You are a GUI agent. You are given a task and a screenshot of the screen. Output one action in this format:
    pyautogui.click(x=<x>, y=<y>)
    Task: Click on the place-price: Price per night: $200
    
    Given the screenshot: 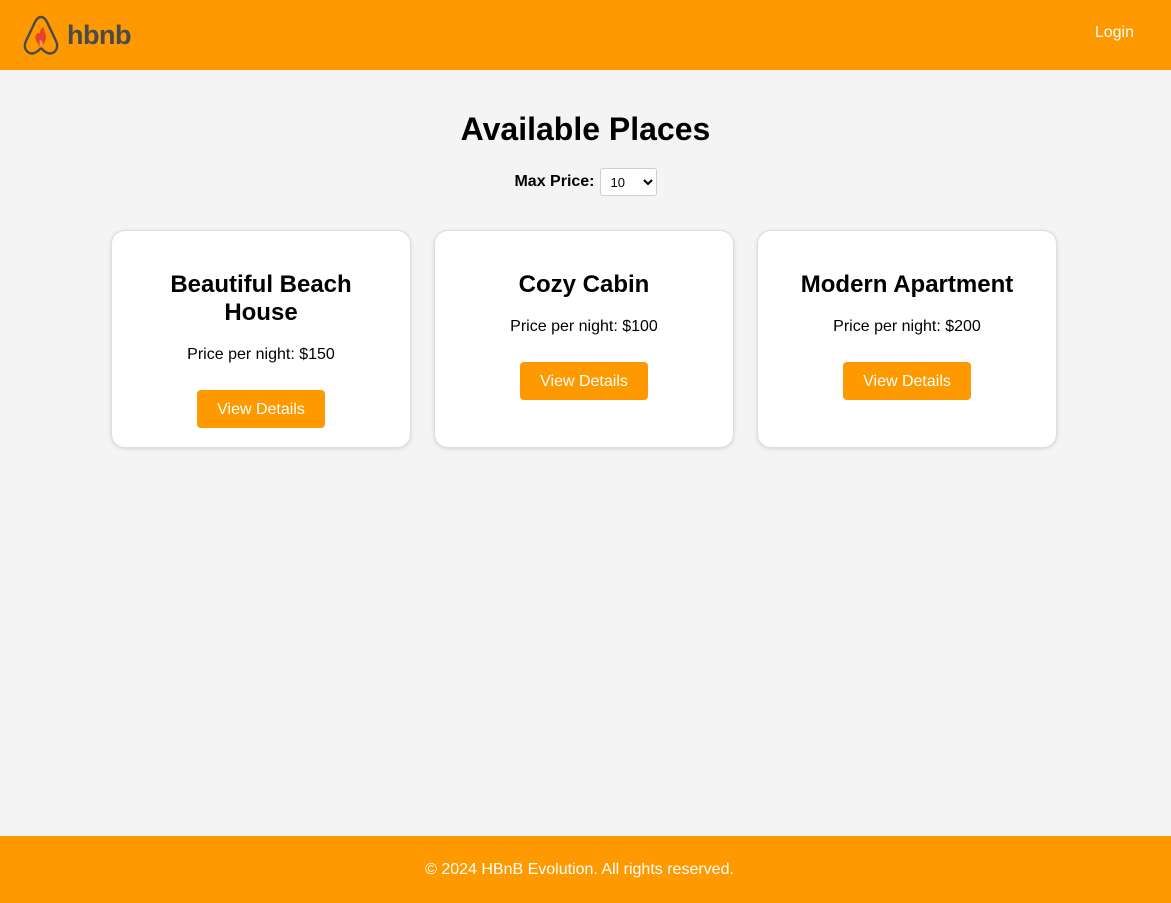 What is the action you would take?
    pyautogui.click(x=907, y=326)
    